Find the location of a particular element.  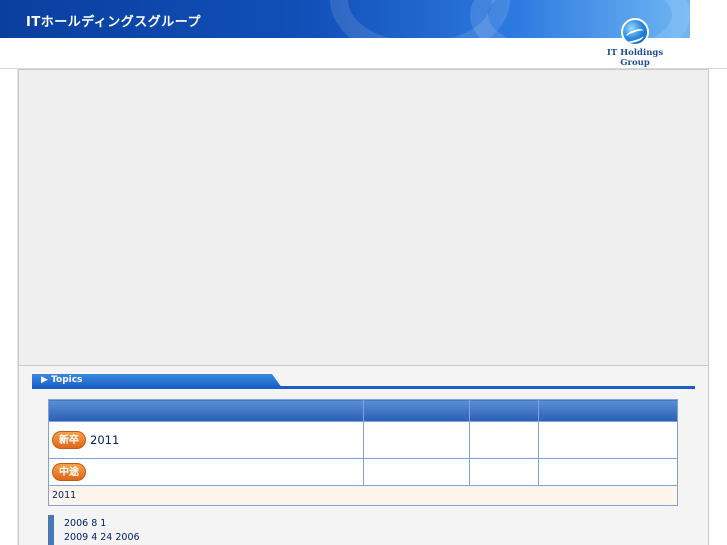

table-row: 新卒 2011 is located at coordinates (363, 440).